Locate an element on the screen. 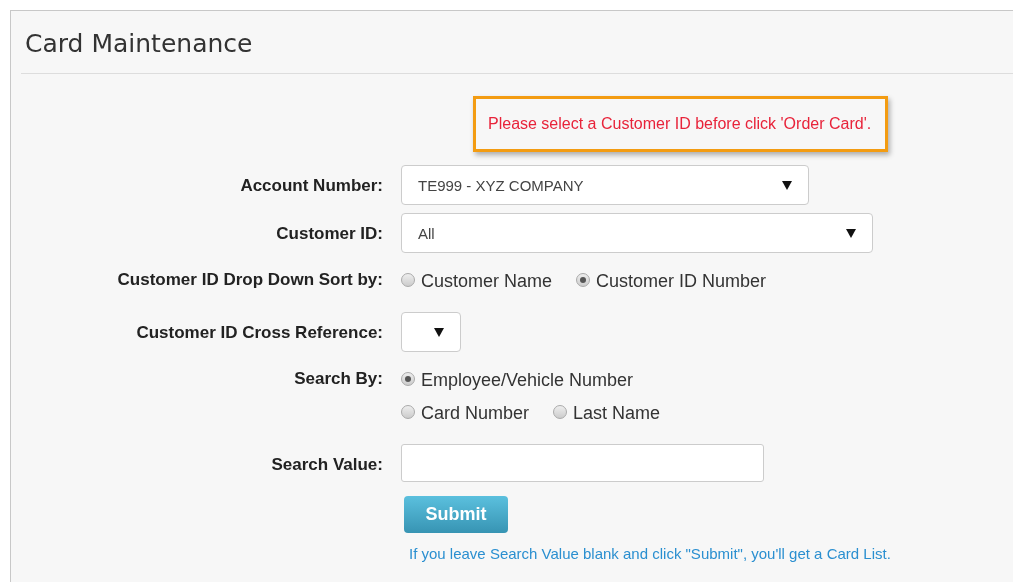  help-text: If you leave Search Value blank and click "Submit", you'll get a Card List. is located at coordinates (650, 553).